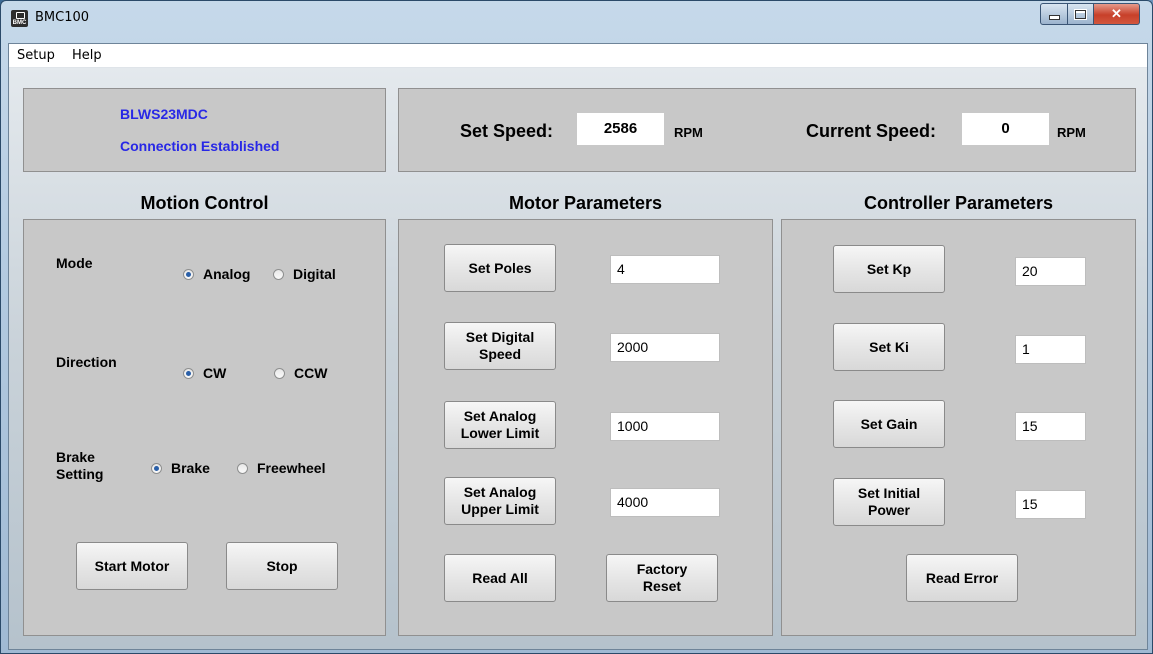 The width and height of the screenshot is (1153, 654). What do you see at coordinates (507, 131) in the screenshot?
I see `set-speed-label: Set Speed:` at bounding box center [507, 131].